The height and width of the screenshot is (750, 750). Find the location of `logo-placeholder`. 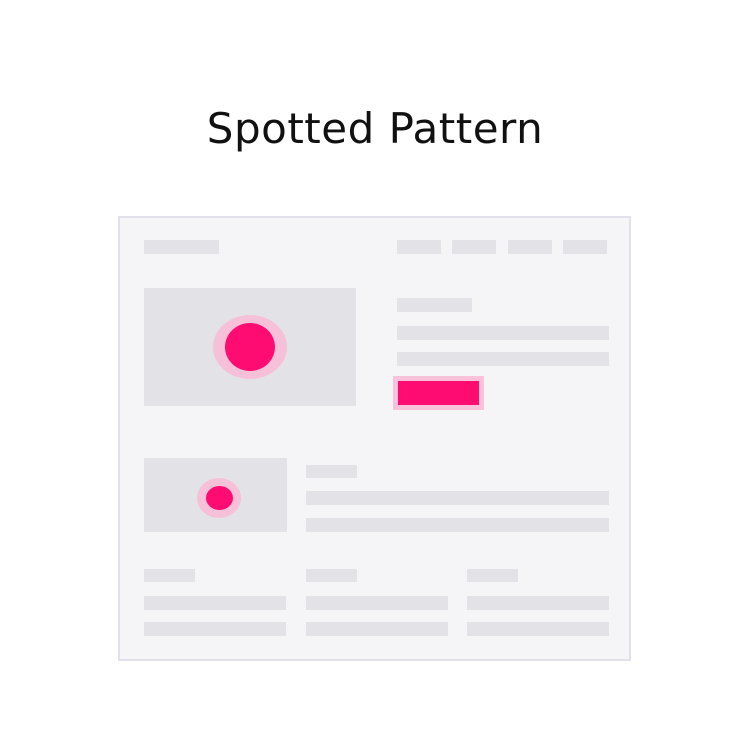

logo-placeholder is located at coordinates (181, 247).